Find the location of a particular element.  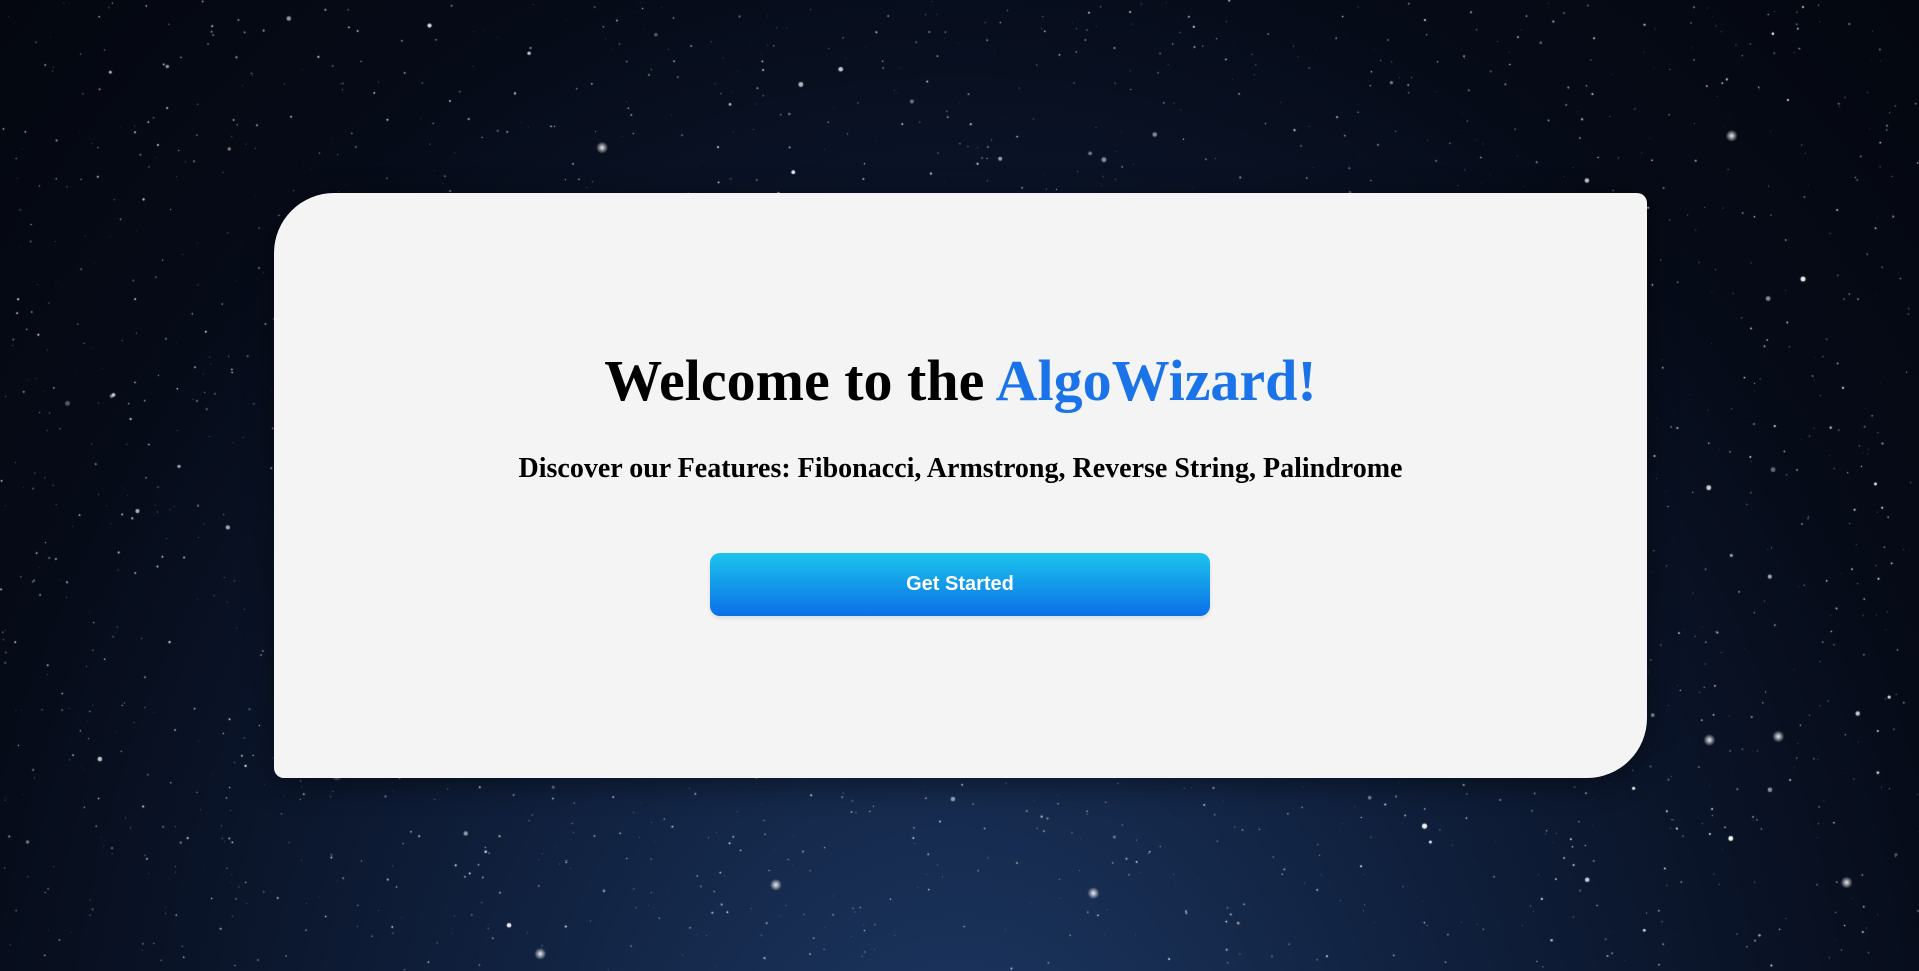

page-title: Welcome to the AlgoWizard! is located at coordinates (960, 381).